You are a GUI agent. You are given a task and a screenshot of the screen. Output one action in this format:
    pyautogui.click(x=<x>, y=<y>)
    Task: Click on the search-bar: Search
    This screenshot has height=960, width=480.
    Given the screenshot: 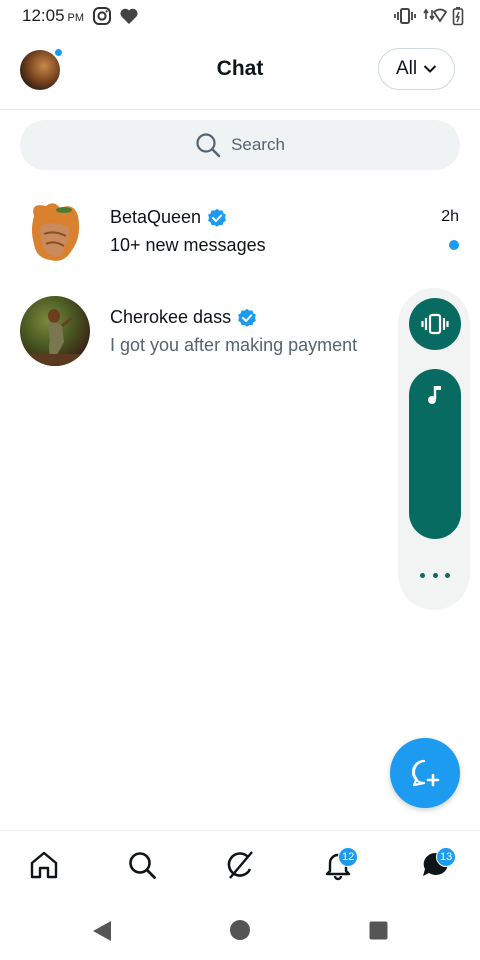 What is the action you would take?
    pyautogui.click(x=240, y=145)
    